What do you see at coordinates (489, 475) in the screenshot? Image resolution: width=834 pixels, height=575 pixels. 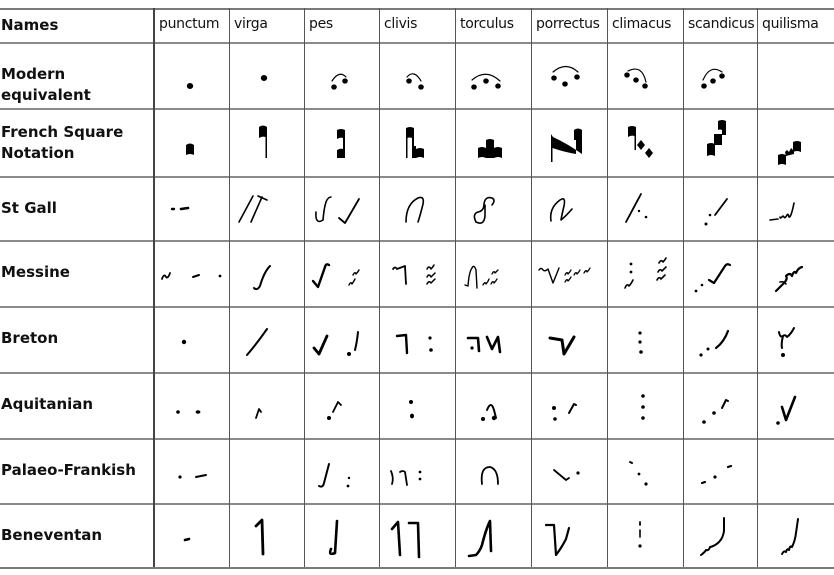 I see `palaeo-torculus-glyph` at bounding box center [489, 475].